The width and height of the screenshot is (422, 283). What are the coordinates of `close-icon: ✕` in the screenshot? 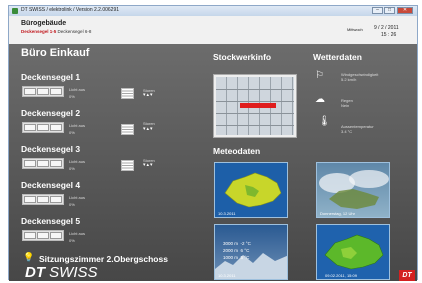 It's located at (405, 10).